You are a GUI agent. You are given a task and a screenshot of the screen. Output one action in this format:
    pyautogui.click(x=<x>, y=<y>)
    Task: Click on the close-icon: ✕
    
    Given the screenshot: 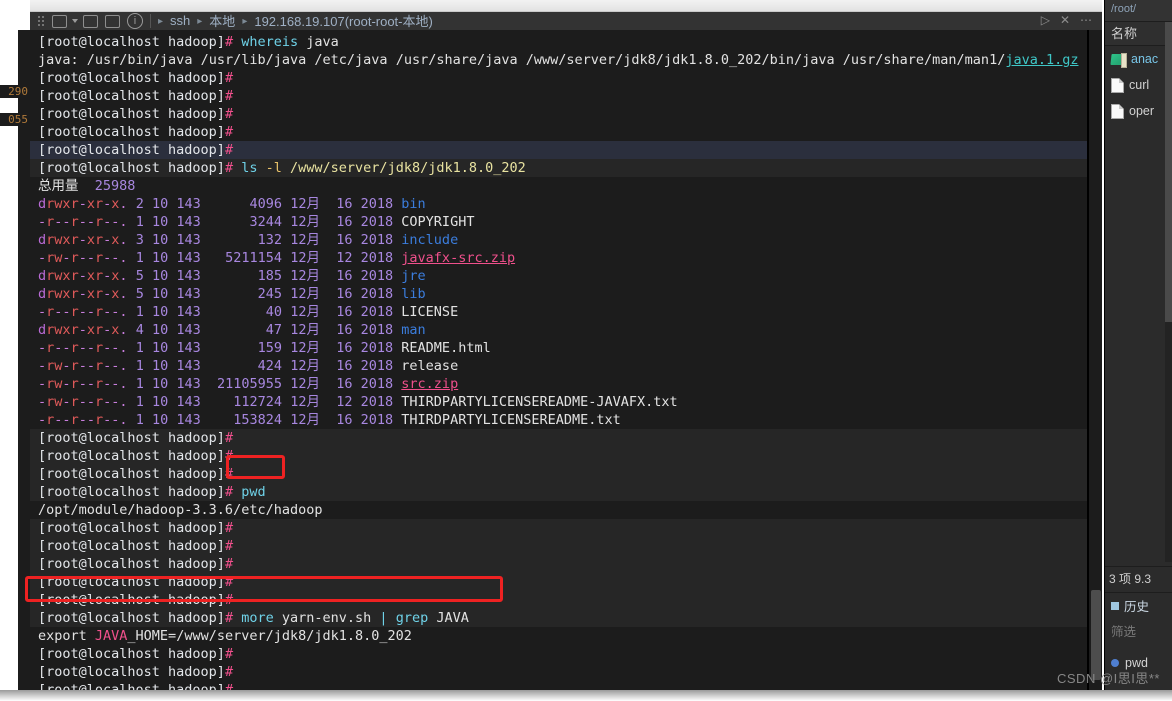 What is the action you would take?
    pyautogui.click(x=1065, y=20)
    